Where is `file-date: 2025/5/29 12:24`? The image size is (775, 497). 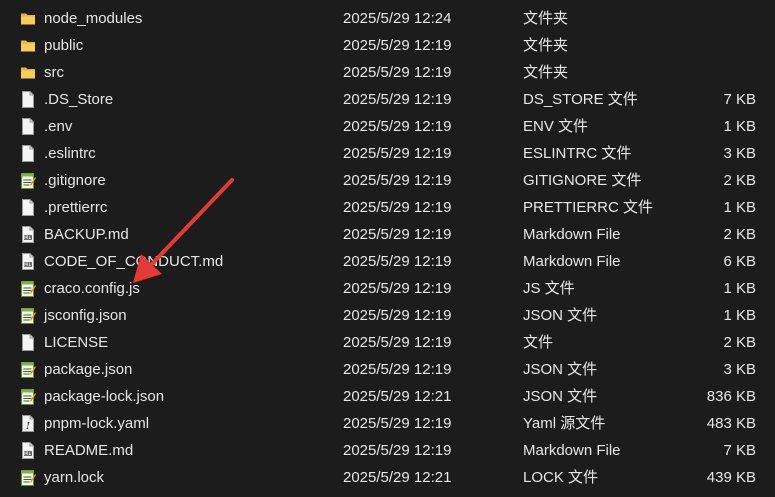 file-date: 2025/5/29 12:24 is located at coordinates (397, 18).